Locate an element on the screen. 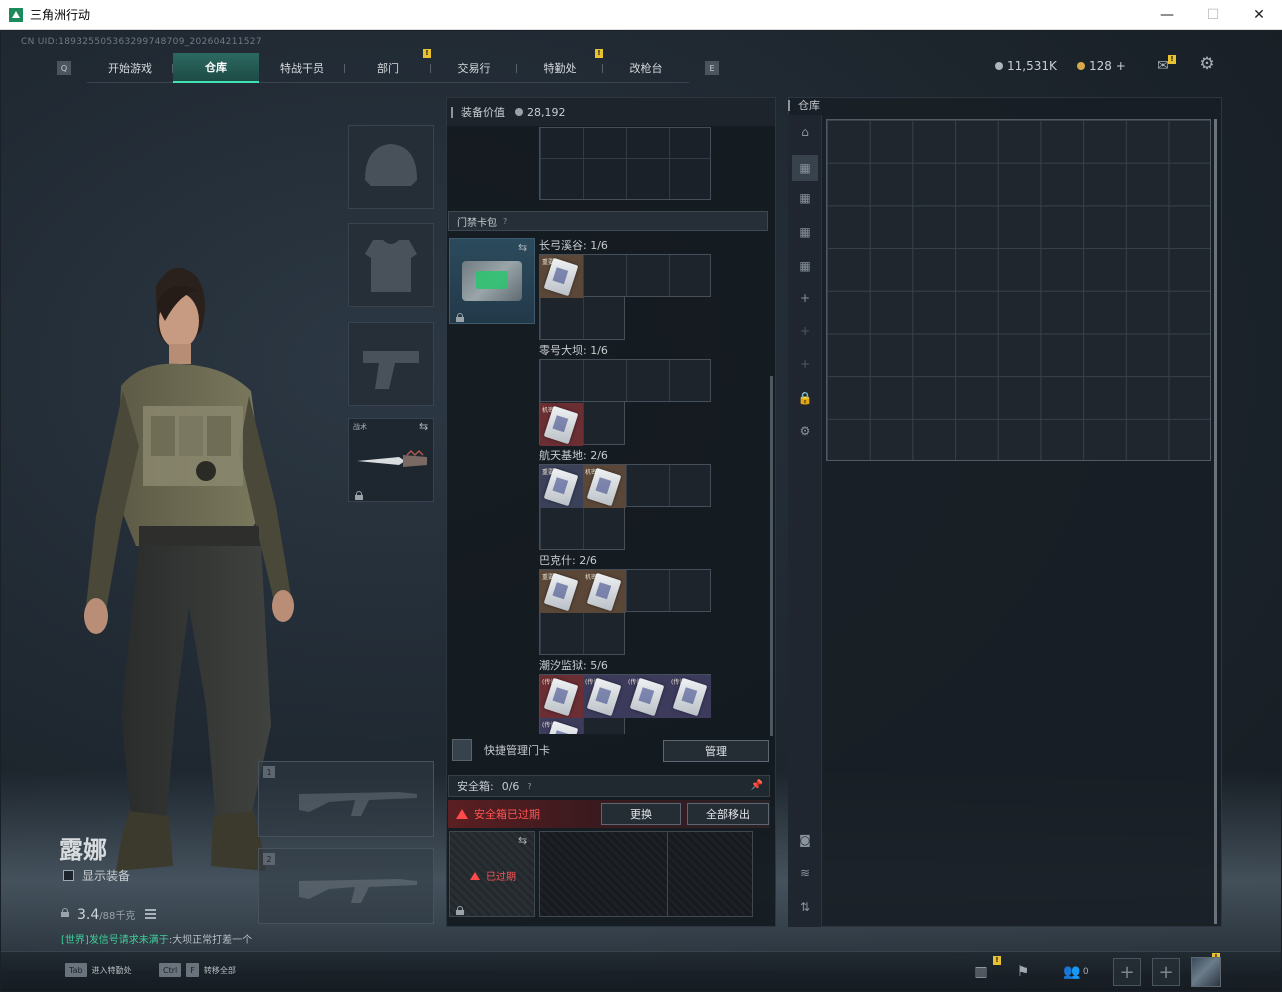 The width and height of the screenshot is (1282, 992). tab-badge: ! is located at coordinates (427, 53).